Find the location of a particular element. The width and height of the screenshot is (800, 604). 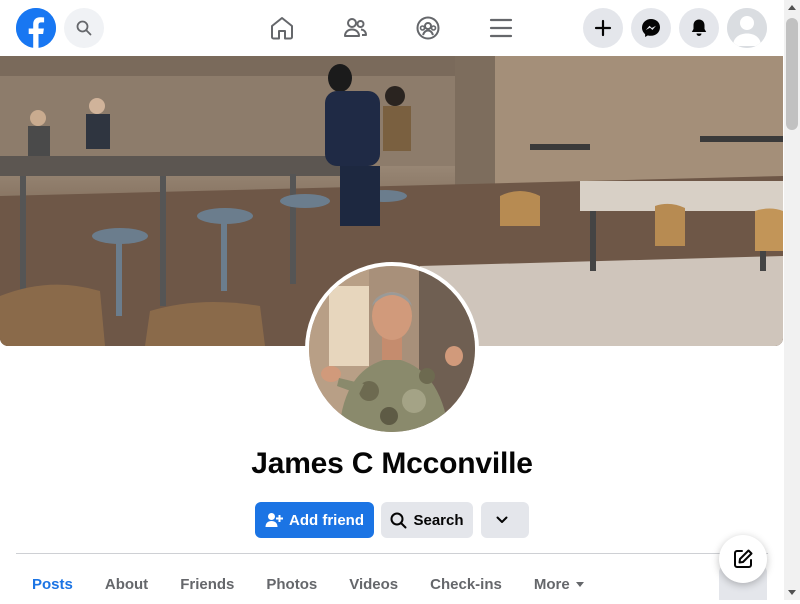

plus-icon is located at coordinates (603, 28).